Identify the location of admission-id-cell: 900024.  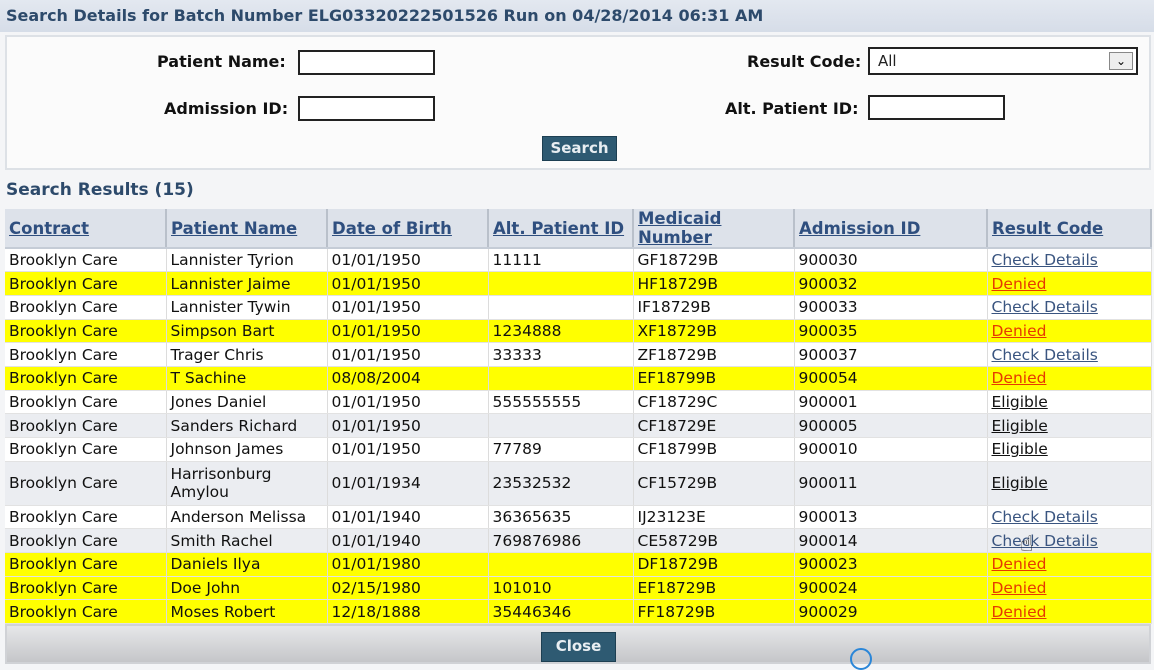
(891, 588).